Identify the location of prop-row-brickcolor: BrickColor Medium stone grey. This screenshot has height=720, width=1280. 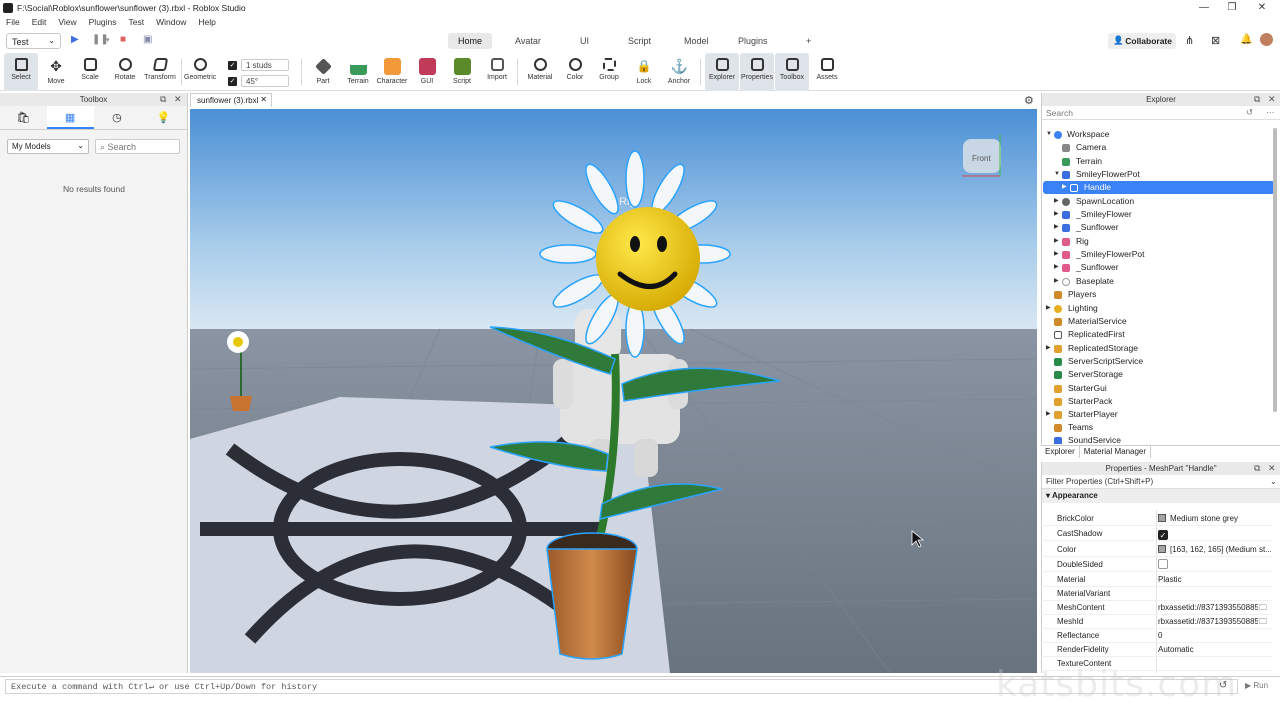
(1157, 519).